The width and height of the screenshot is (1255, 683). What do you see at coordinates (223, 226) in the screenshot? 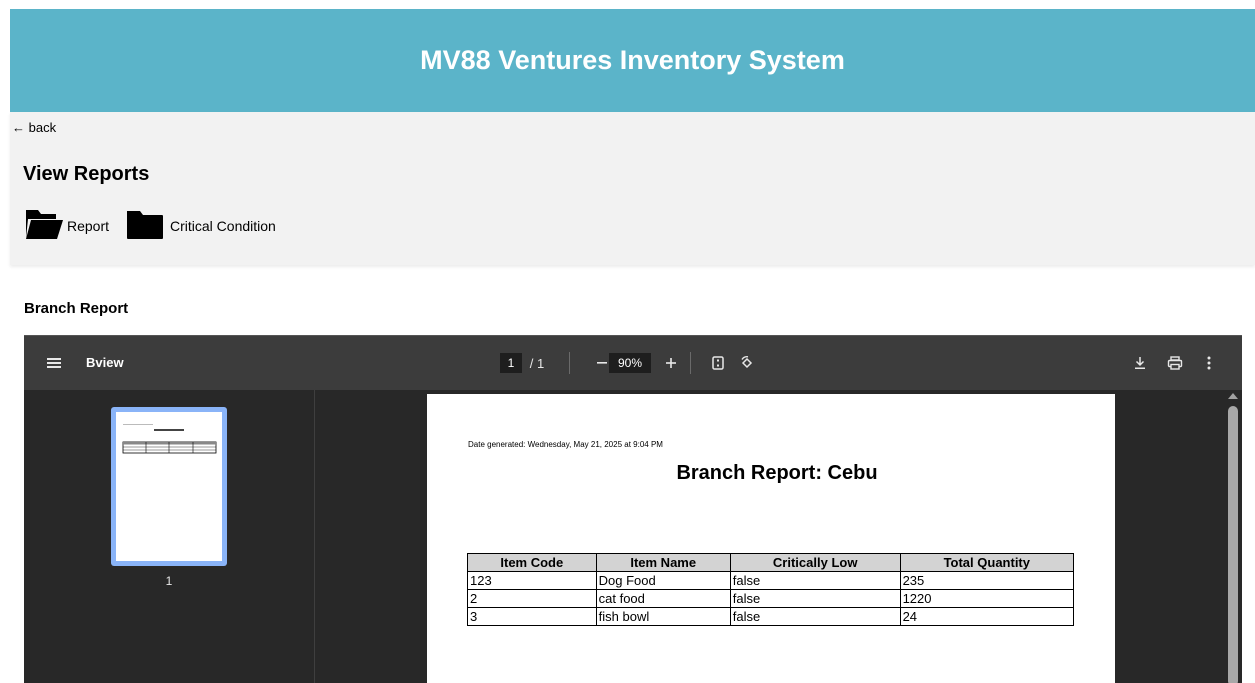
I see `folder-label: Critical Condition` at bounding box center [223, 226].